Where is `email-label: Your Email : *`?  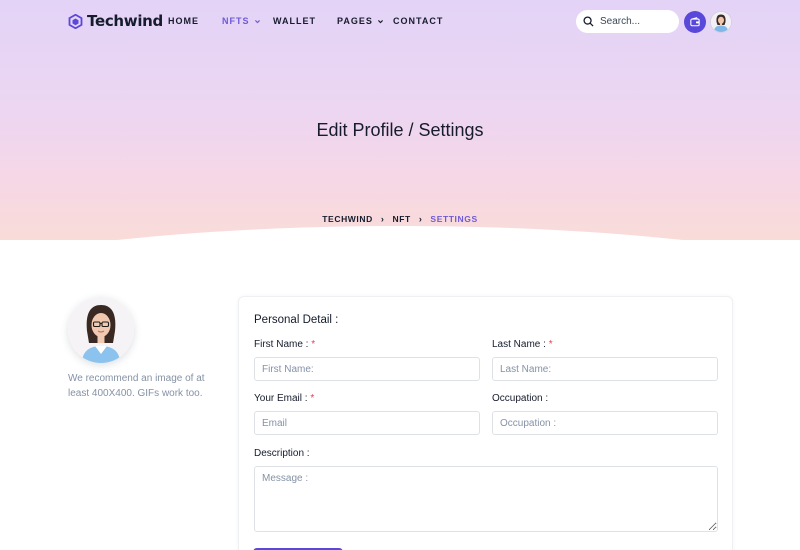 email-label: Your Email : * is located at coordinates (284, 398).